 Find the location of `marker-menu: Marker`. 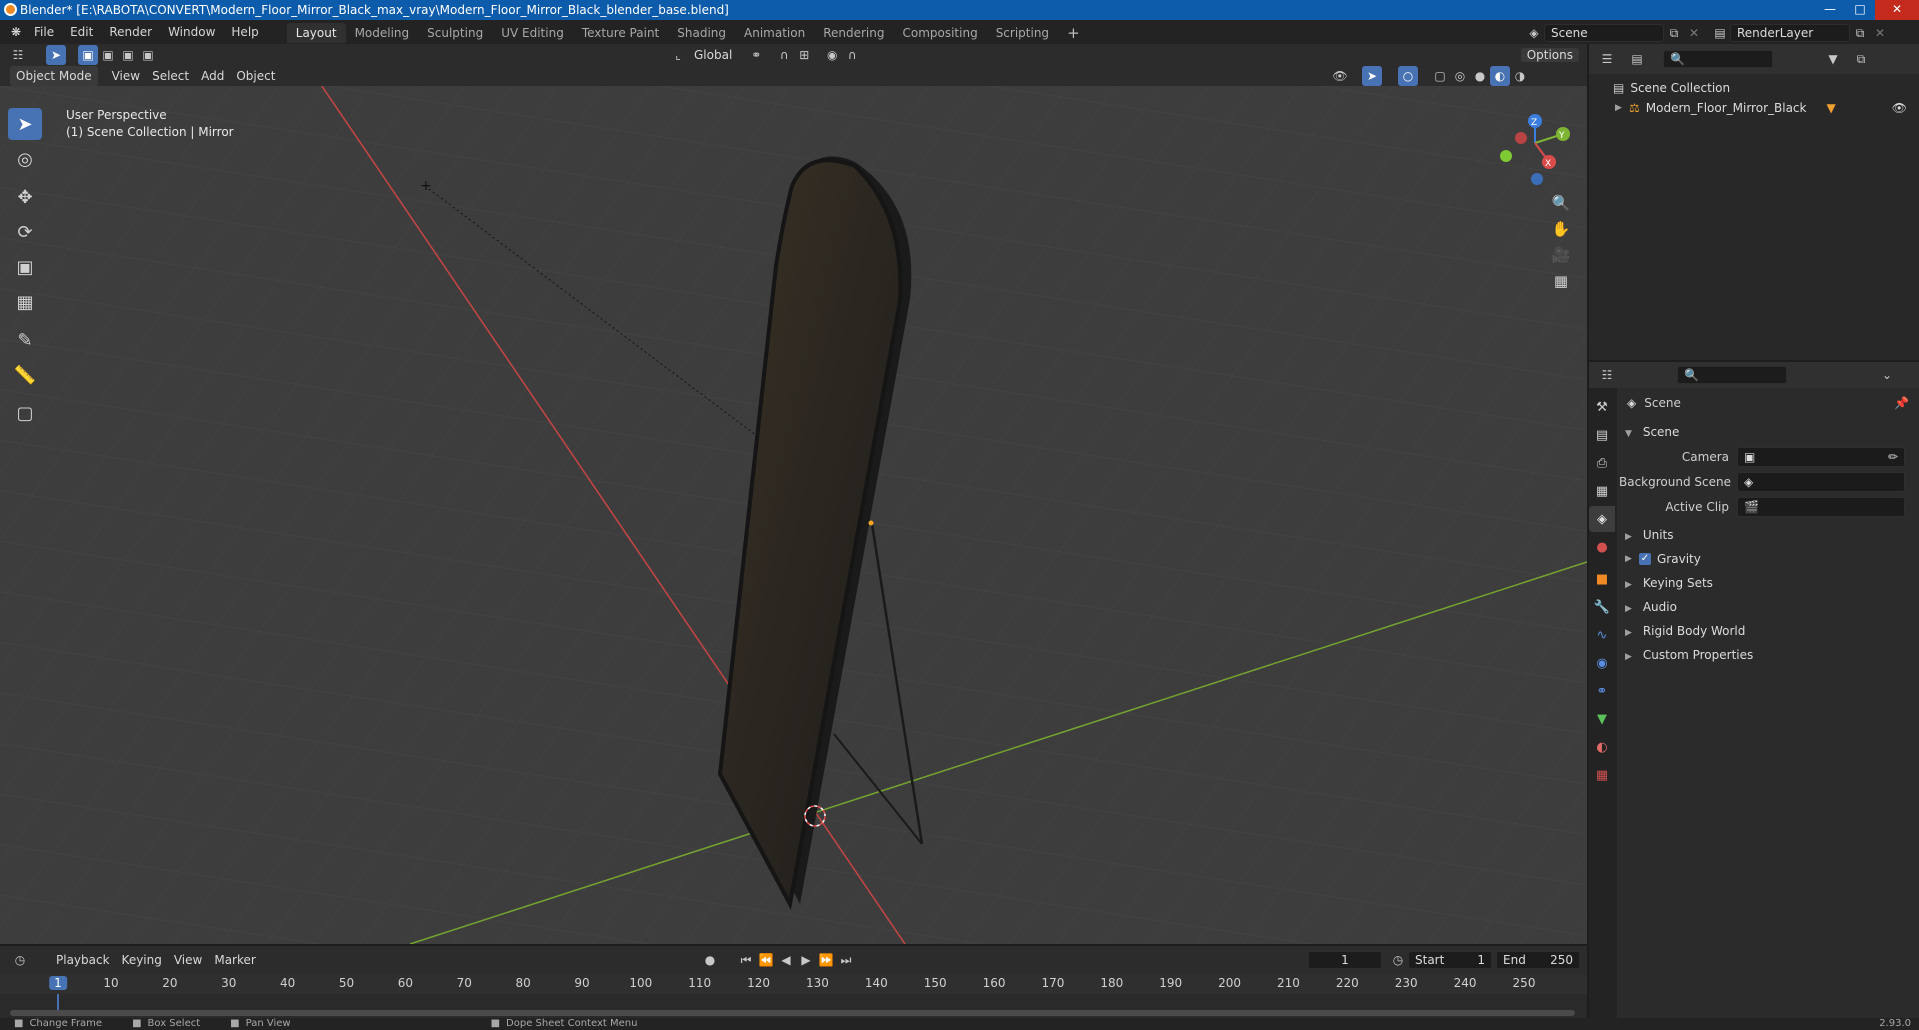

marker-menu: Marker is located at coordinates (234, 960).